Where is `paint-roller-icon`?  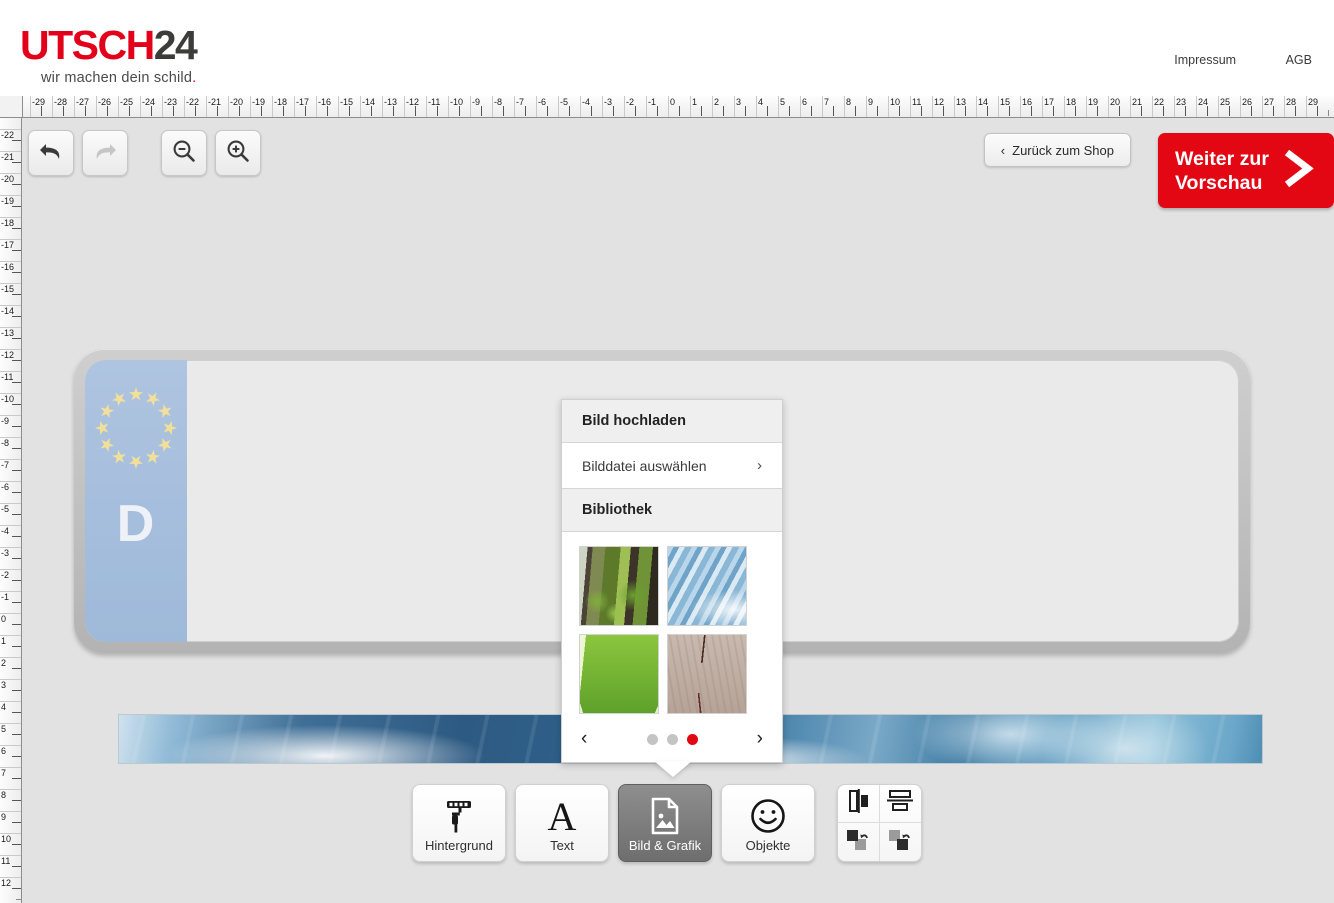 paint-roller-icon is located at coordinates (459, 816).